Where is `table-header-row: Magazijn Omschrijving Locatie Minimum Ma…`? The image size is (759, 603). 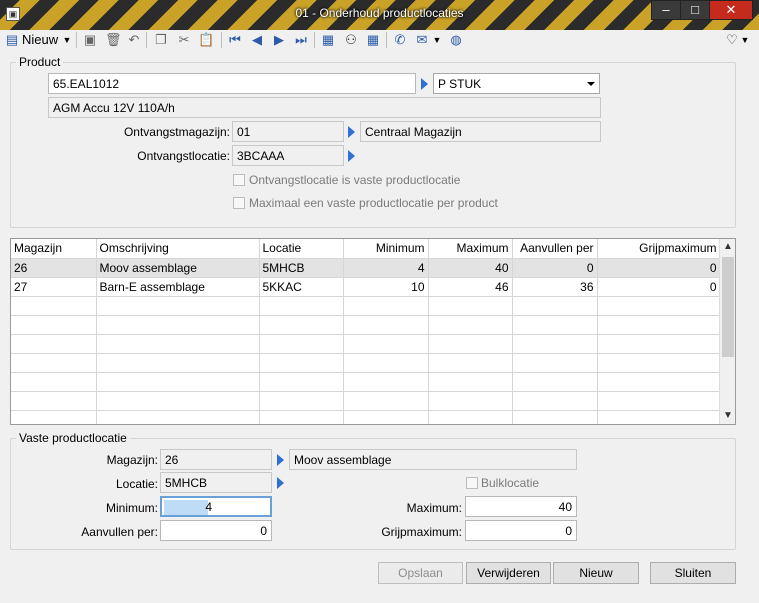
table-header-row: Magazijn Omschrijving Locatie Minimum Ma… is located at coordinates (366, 249).